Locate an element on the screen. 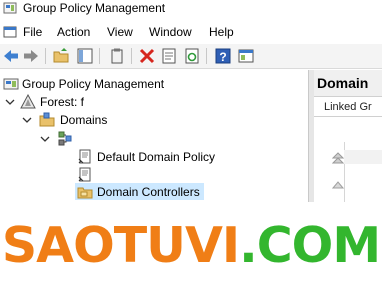  tree-node-domain-controllers: Domain Controllers is located at coordinates (150, 192).